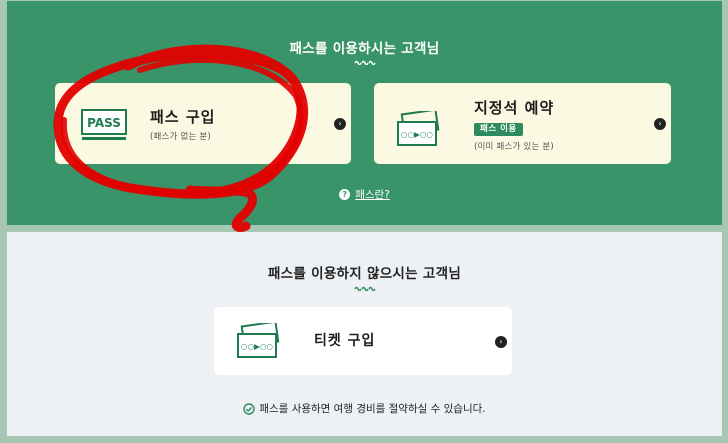 The image size is (728, 443). I want to click on buy-pass-card: PASS 패스 구입 (패스가 없는 분) ›, so click(203, 123).